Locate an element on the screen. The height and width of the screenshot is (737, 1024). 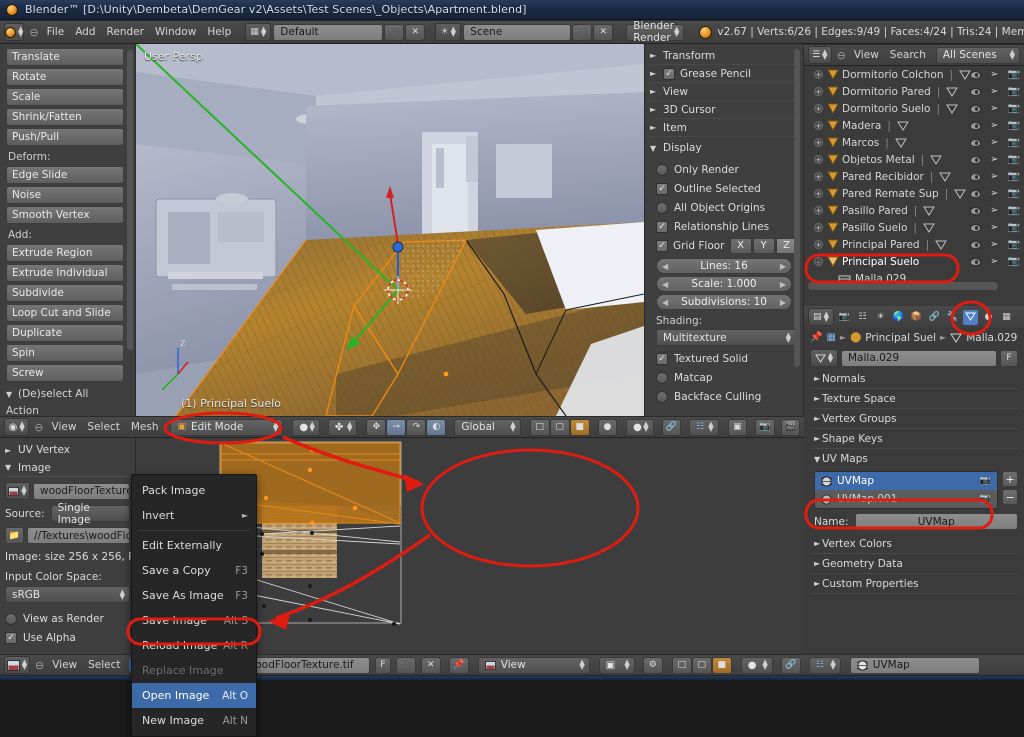
grid-axis-y: Y is located at coordinates (763, 245).